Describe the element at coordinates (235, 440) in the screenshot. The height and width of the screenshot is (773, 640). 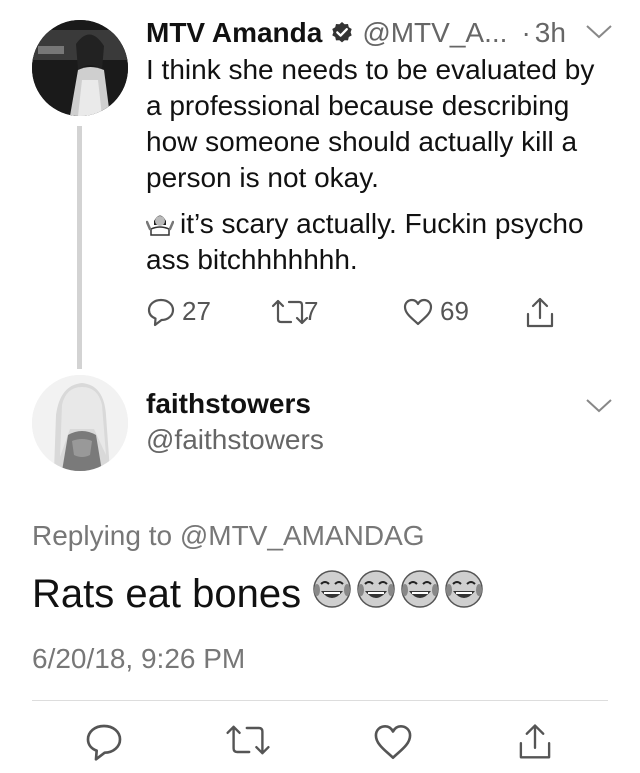
I see `handle: @faithstowers` at that location.